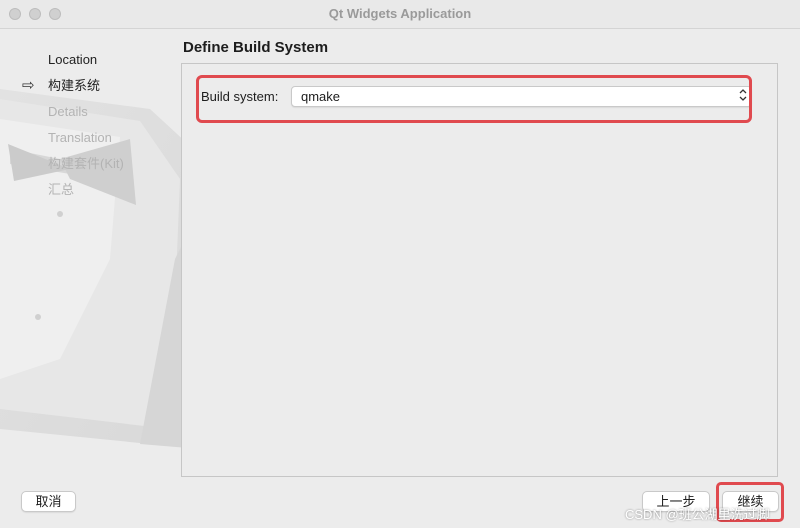 This screenshot has height=528, width=800. What do you see at coordinates (61, 189) in the screenshot?
I see `step-summary: 汇总` at bounding box center [61, 189].